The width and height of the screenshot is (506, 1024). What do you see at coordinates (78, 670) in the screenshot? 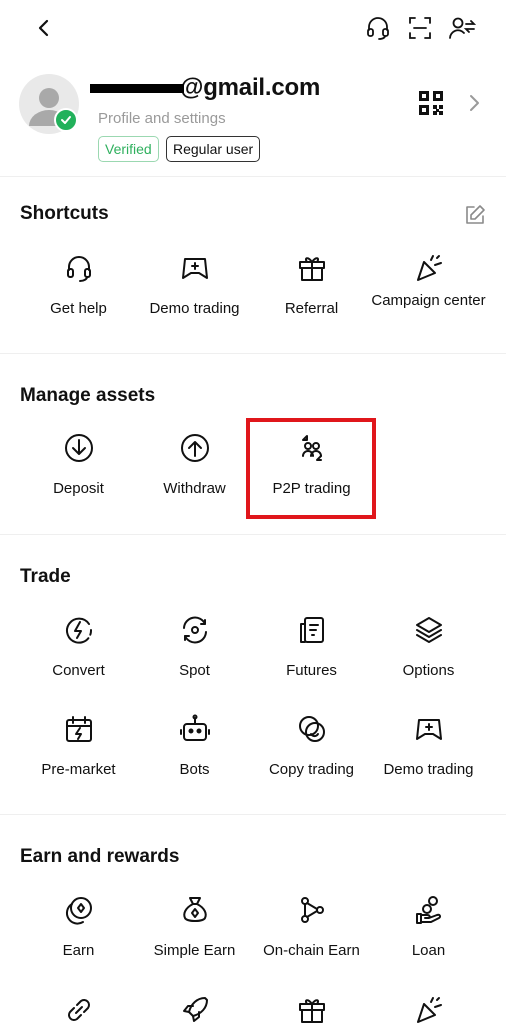
I see `trade-label: Convert` at bounding box center [78, 670].